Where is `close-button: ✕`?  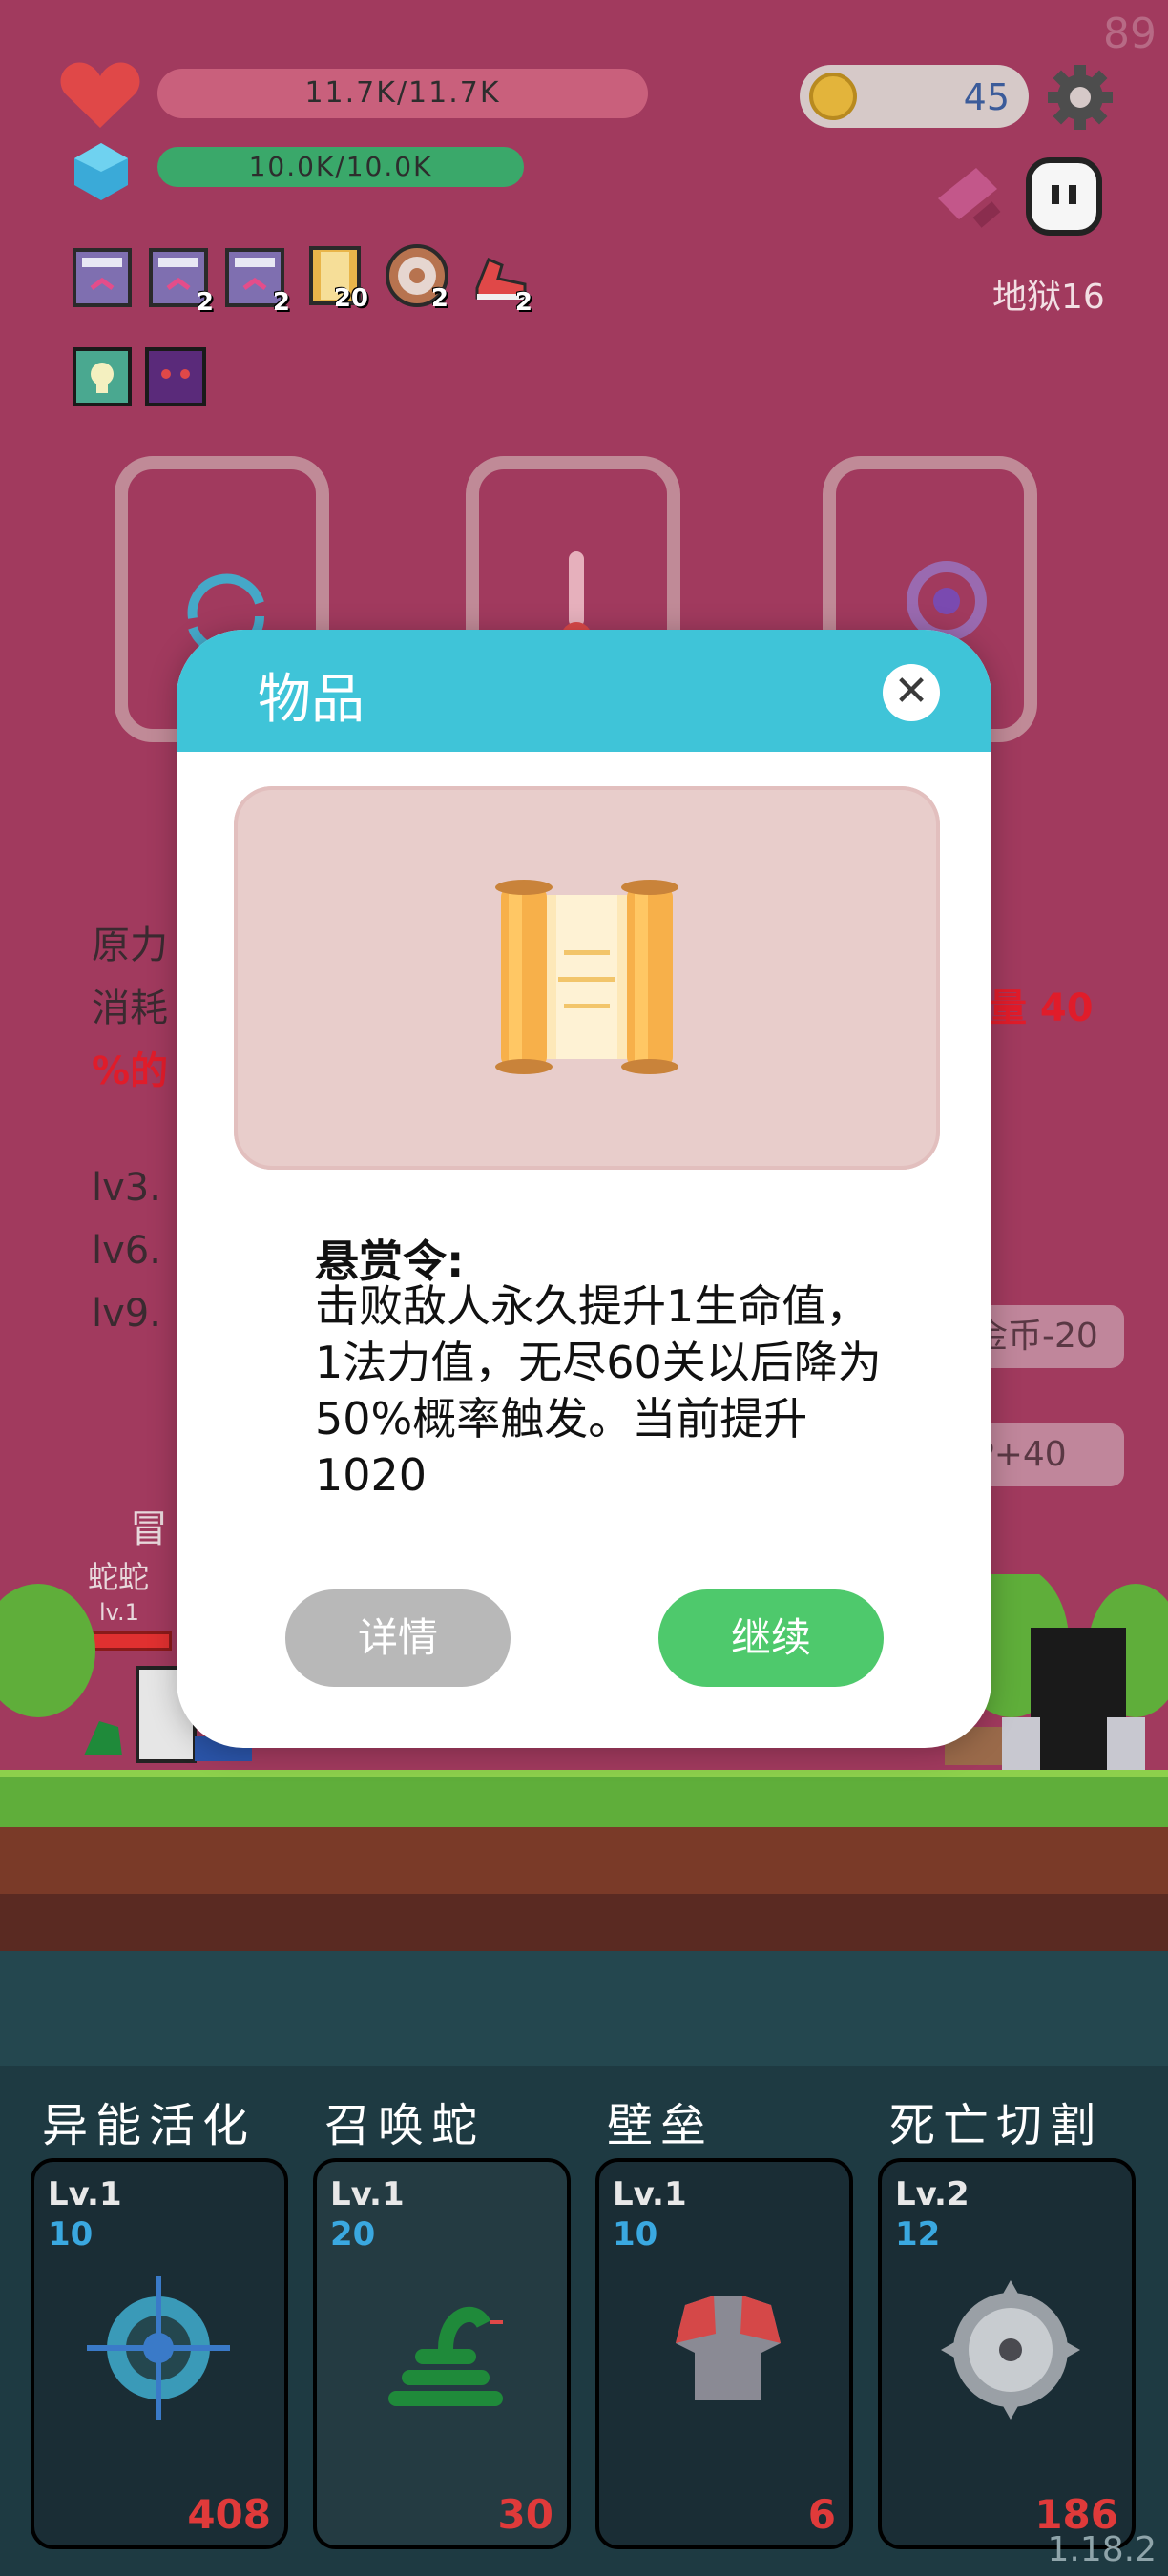 close-button: ✕ is located at coordinates (912, 692).